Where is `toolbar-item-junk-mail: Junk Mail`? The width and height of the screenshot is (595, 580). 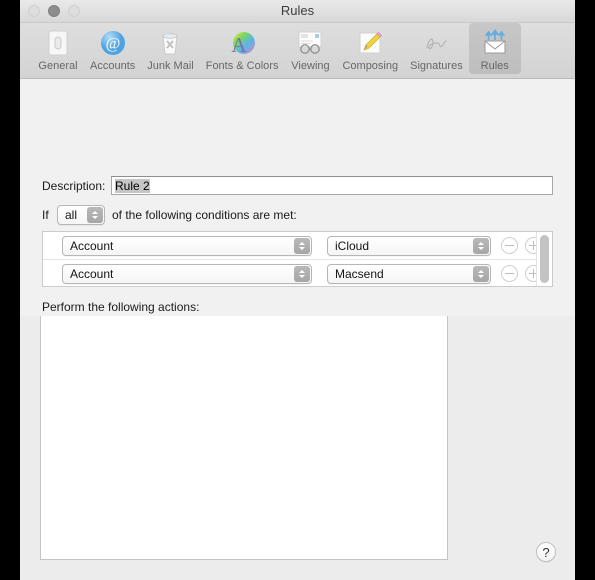
toolbar-item-junk-mail: Junk Mail is located at coordinates (170, 48).